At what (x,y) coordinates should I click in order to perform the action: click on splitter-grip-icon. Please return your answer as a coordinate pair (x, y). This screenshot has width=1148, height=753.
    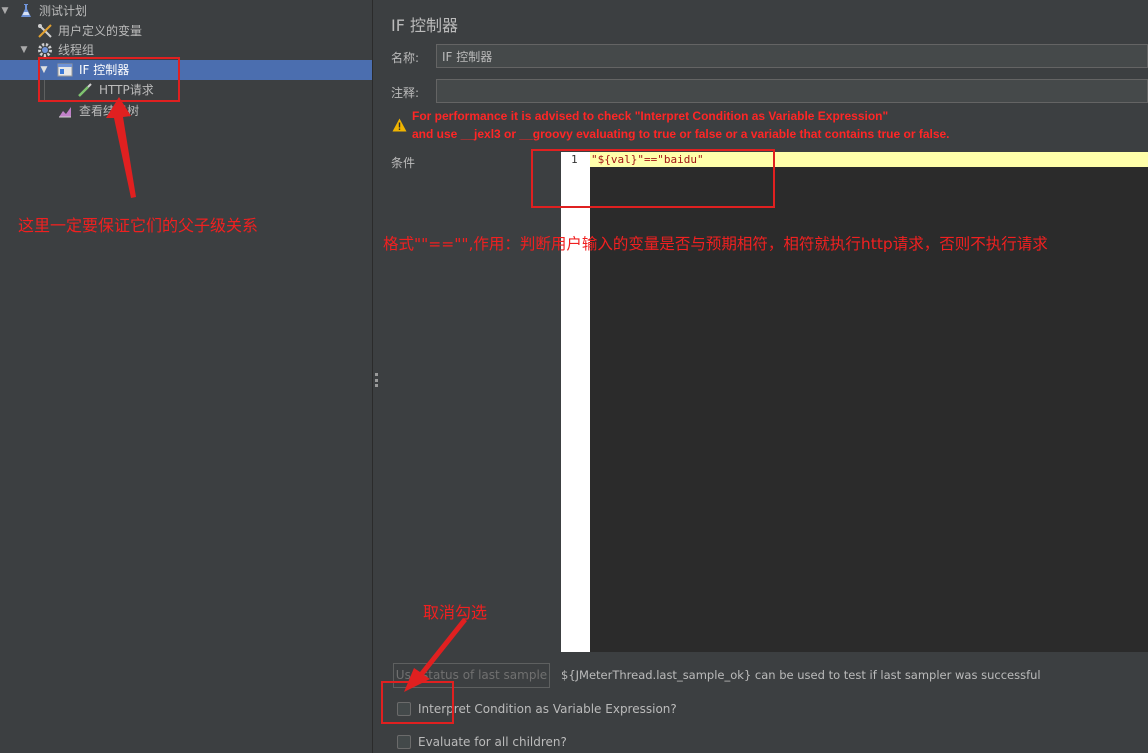
    Looking at the image, I should click on (376, 380).